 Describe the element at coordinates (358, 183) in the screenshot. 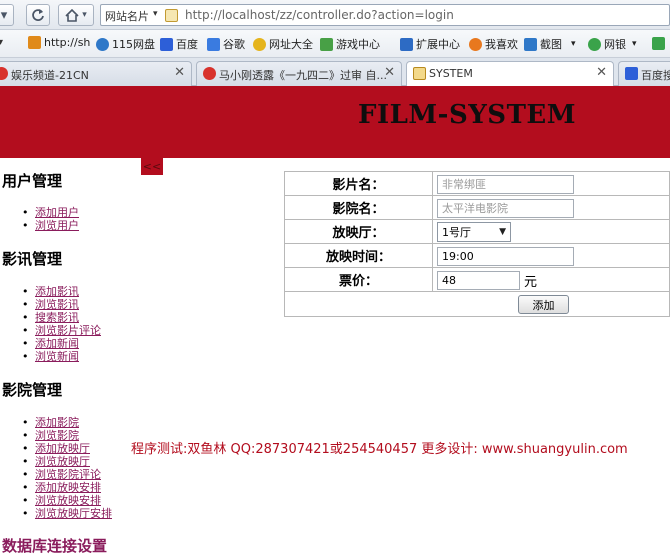

I see `film-name-label: 影片名：` at that location.